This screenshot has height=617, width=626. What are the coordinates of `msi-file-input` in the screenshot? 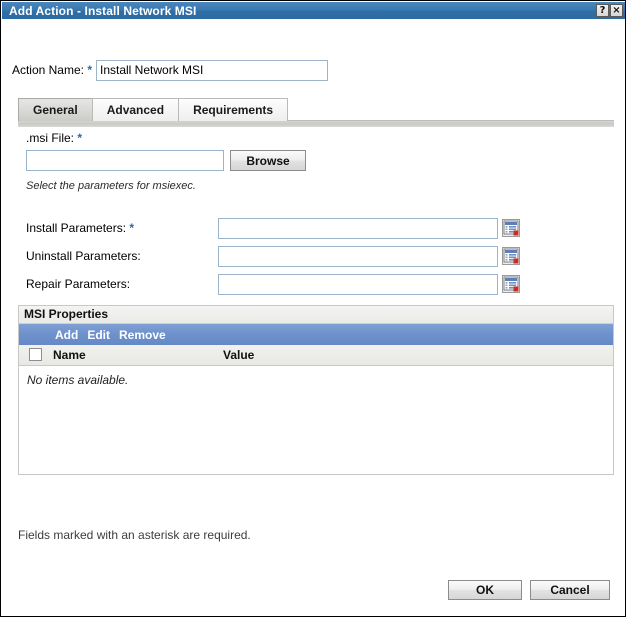 It's located at (125, 160).